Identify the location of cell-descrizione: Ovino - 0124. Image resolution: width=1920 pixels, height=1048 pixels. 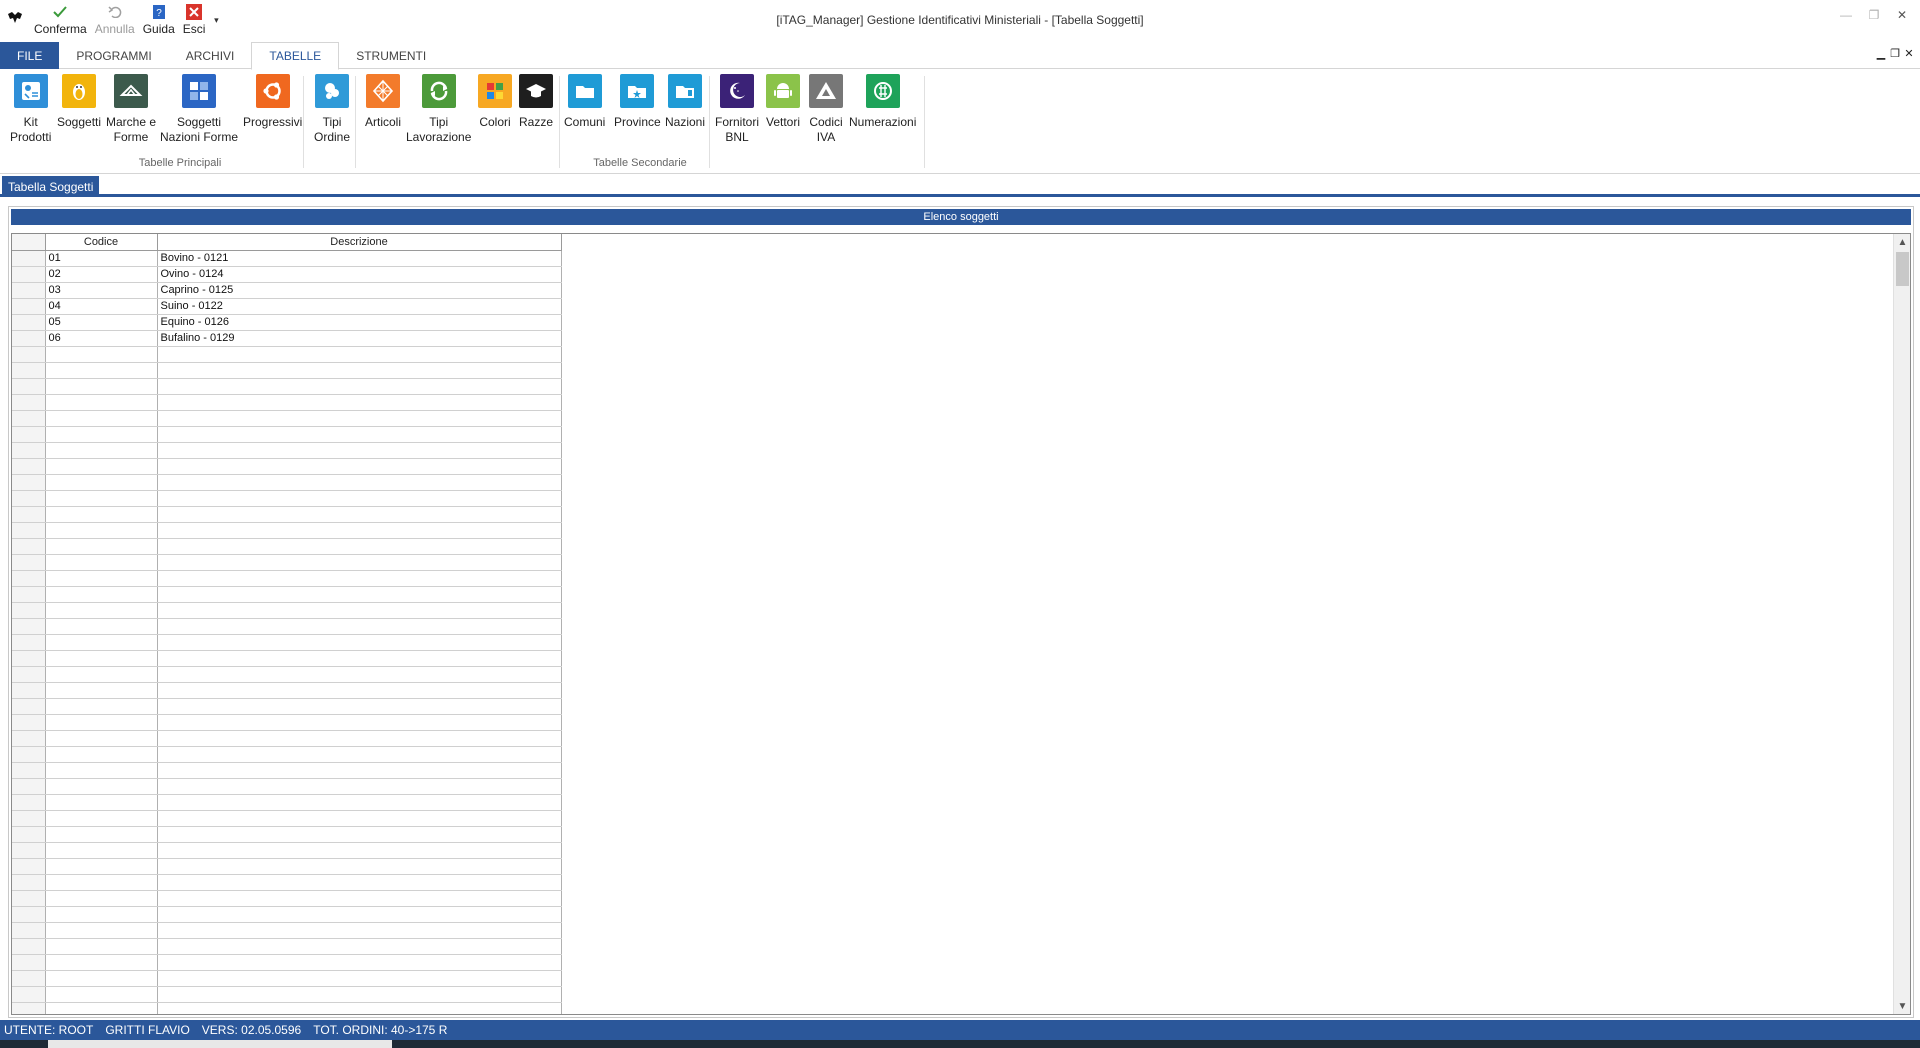
(359, 274).